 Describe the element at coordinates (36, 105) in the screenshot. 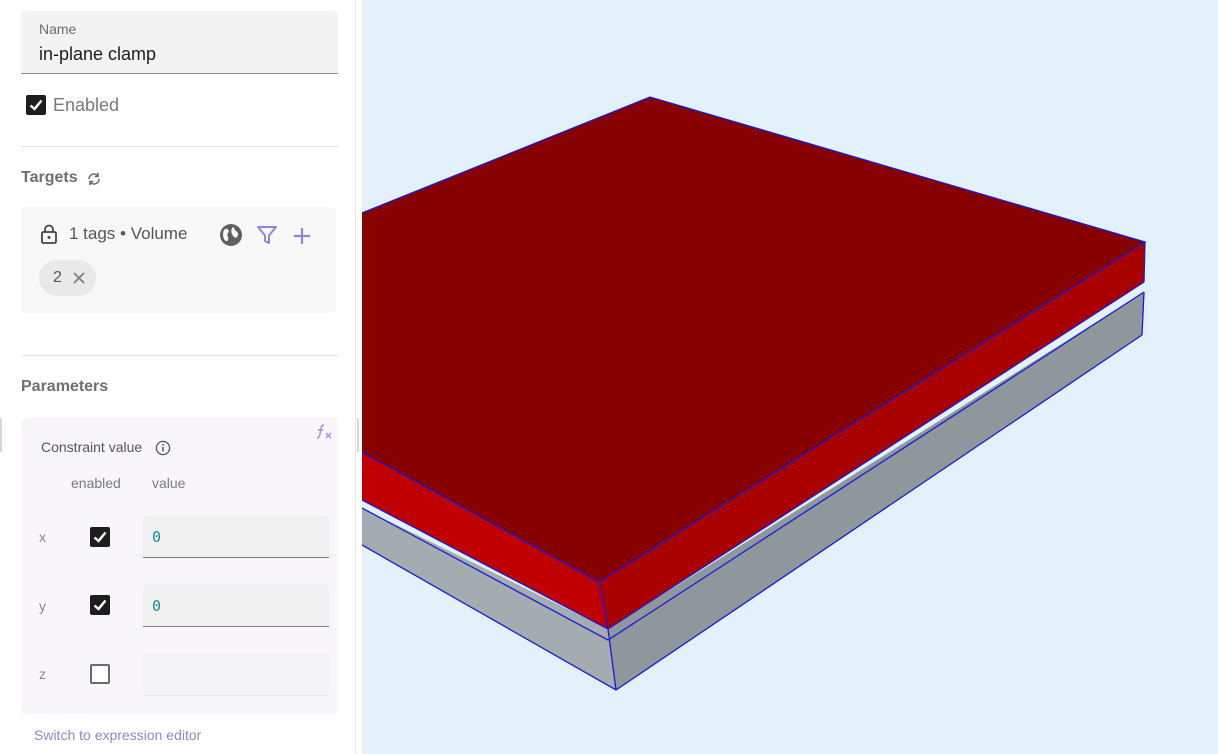

I see `enabled-checkbox` at that location.